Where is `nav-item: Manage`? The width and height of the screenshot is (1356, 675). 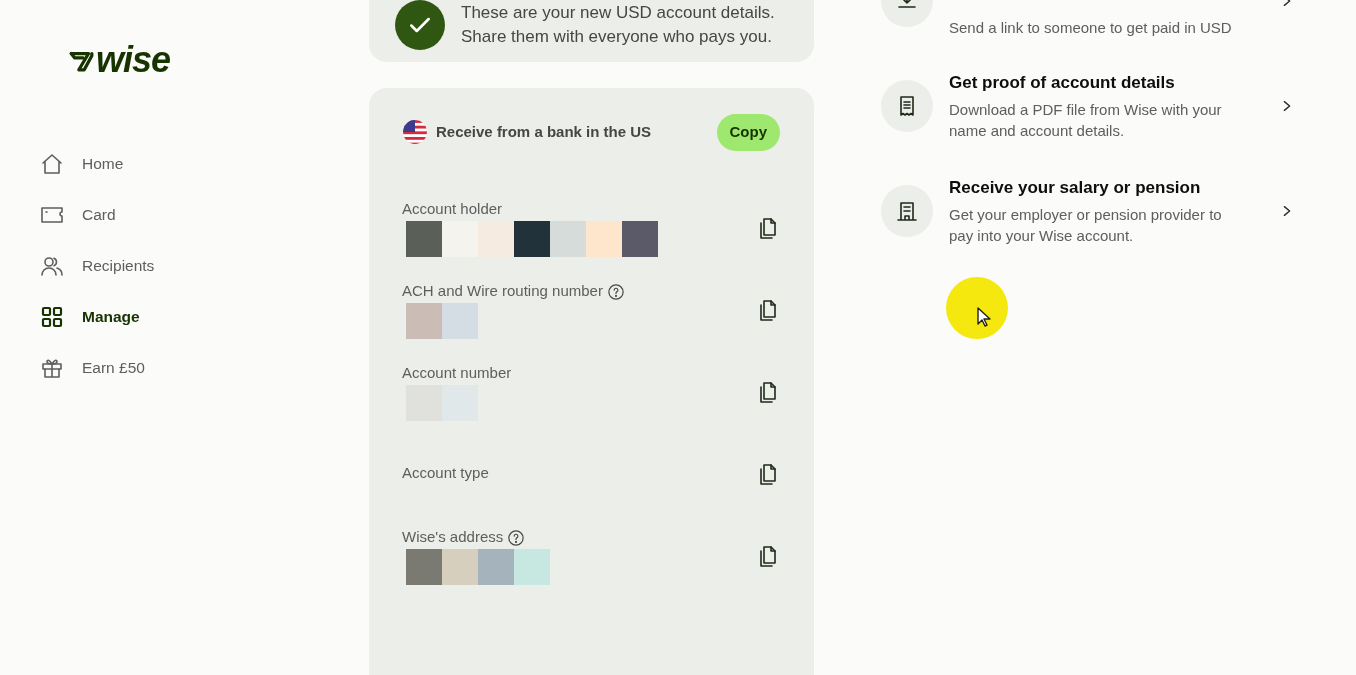
nav-item: Manage is located at coordinates (90, 316).